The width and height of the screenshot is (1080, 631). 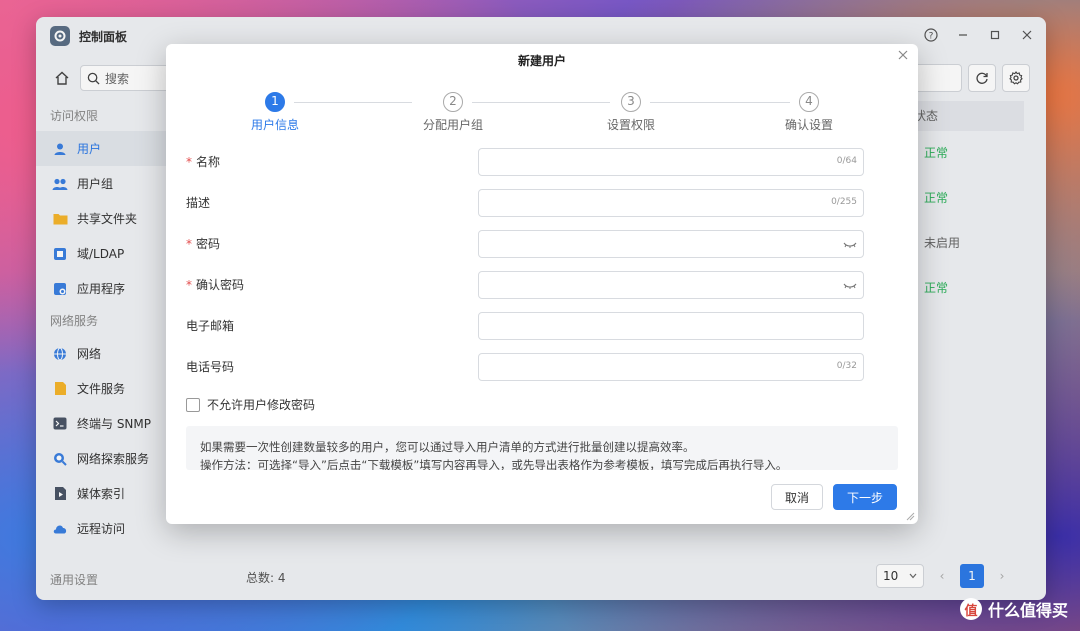 I want to click on form-row-phone: 电话号码 0/32, so click(x=526, y=367).